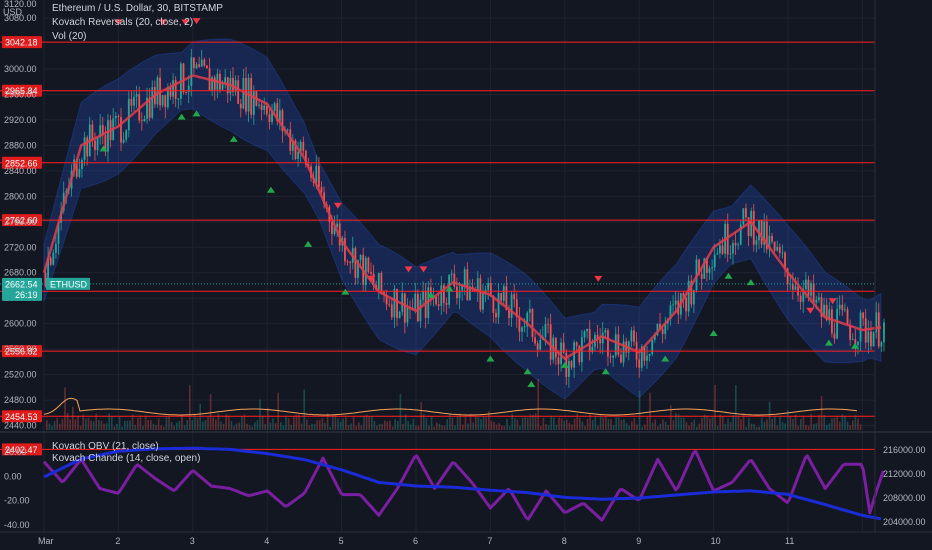 This screenshot has width=932, height=550. What do you see at coordinates (69, 36) in the screenshot?
I see `indicator-legend-volume: Vol (20)` at bounding box center [69, 36].